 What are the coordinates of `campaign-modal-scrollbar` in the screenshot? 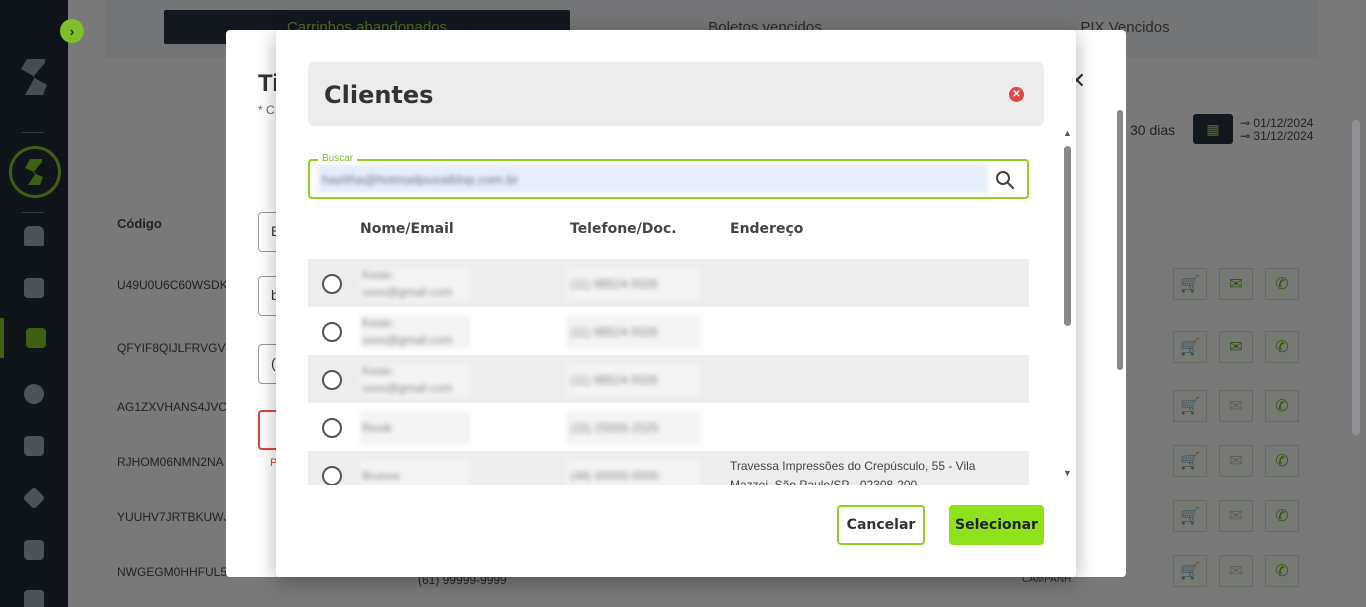 It's located at (1120, 260).